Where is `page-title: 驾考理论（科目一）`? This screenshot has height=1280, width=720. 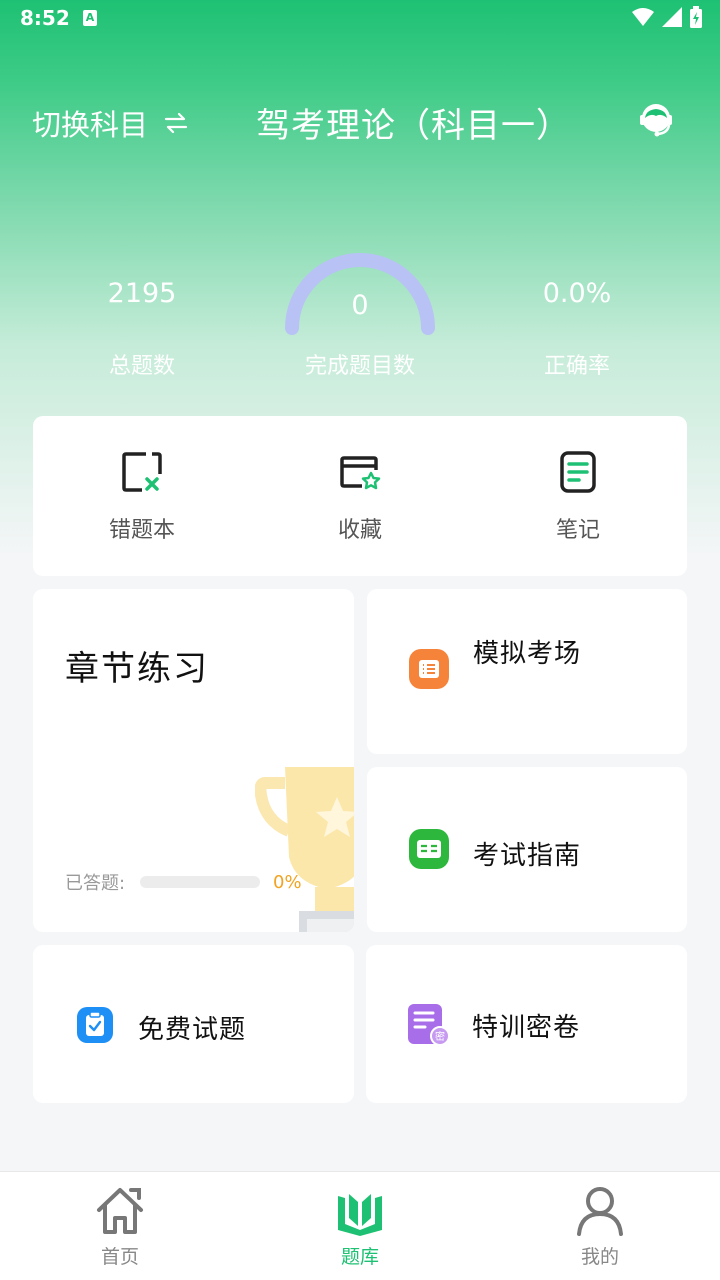
page-title: 驾考理论（科目一） is located at coordinates (413, 126).